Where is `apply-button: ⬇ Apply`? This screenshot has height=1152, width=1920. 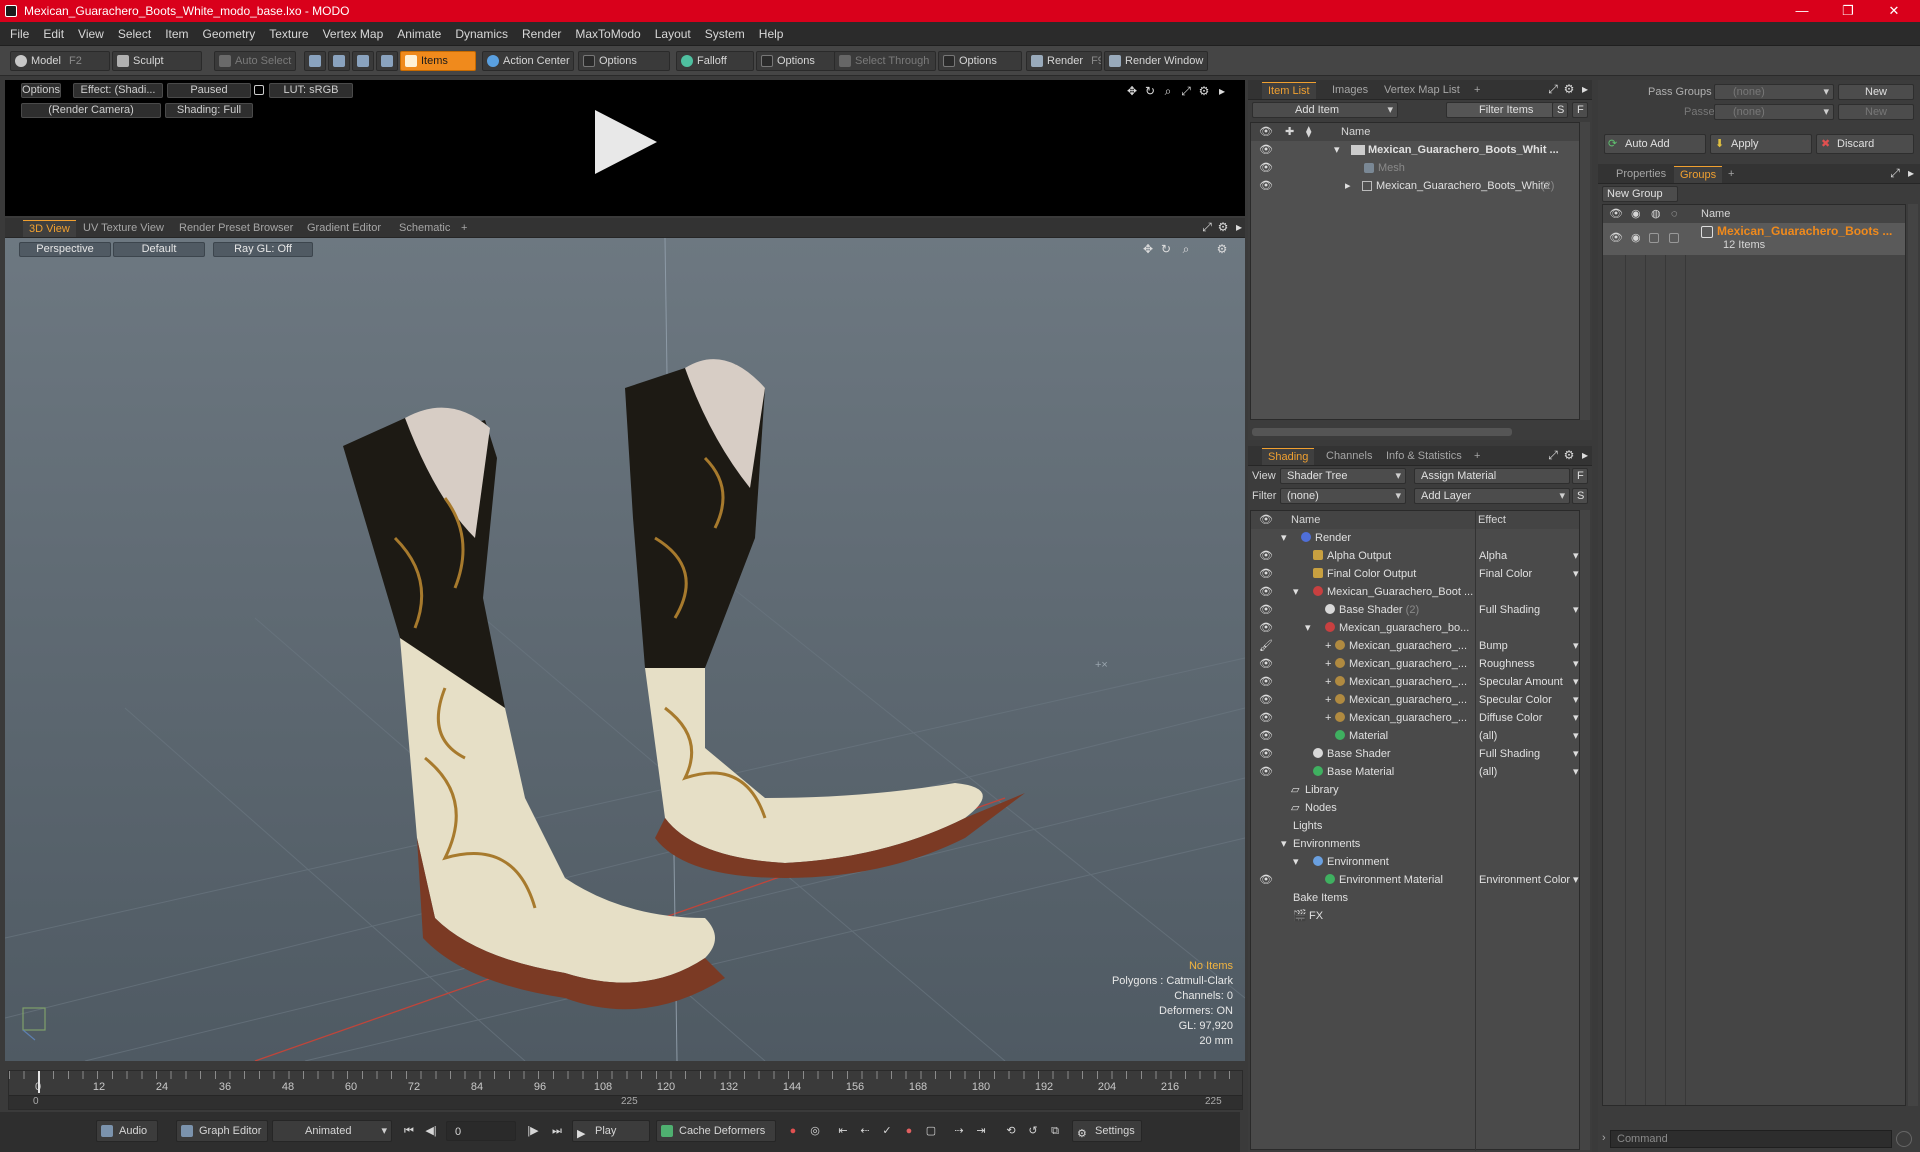
apply-button: ⬇ Apply is located at coordinates (1761, 144).